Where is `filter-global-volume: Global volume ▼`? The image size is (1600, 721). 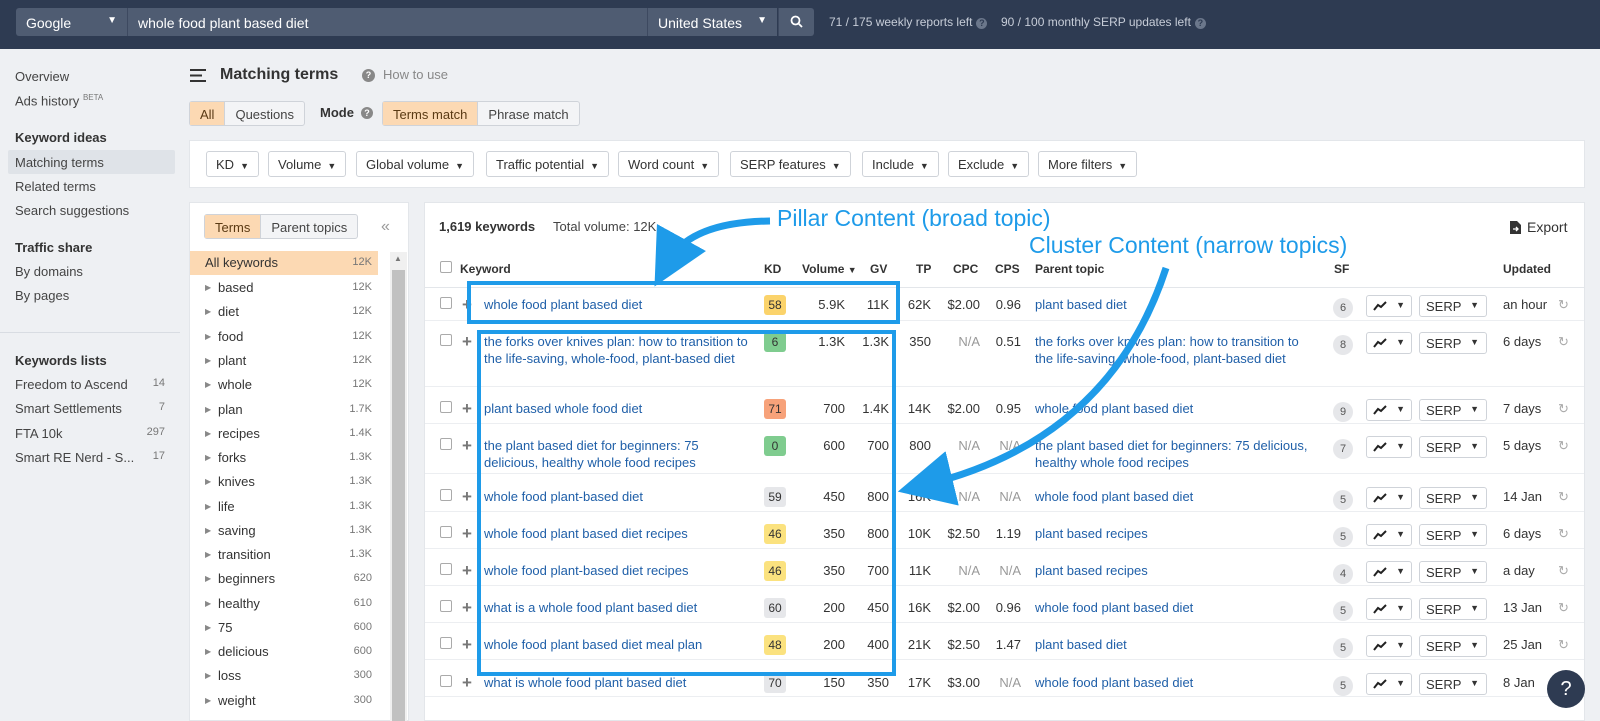
filter-global-volume: Global volume ▼ is located at coordinates (415, 164).